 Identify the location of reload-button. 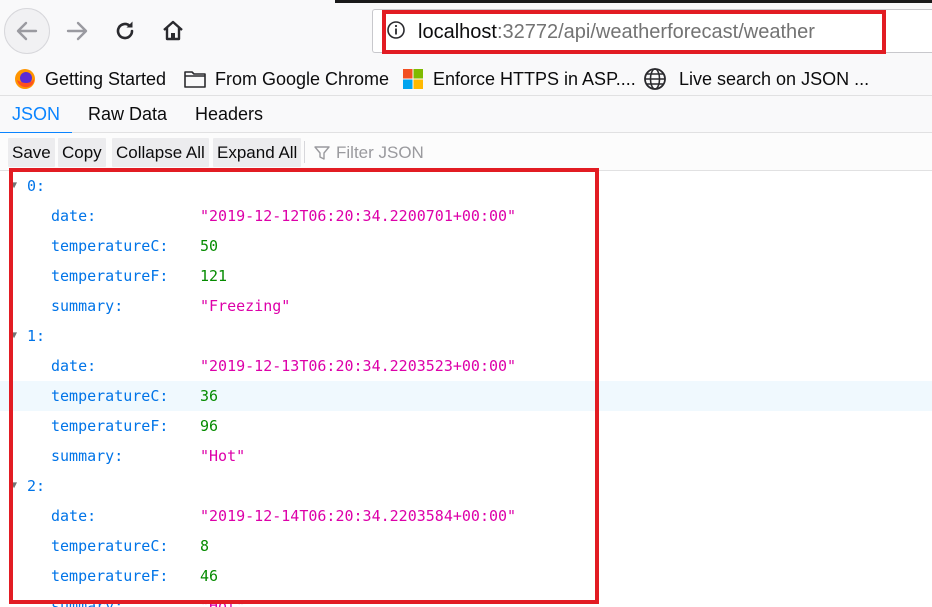
(125, 31).